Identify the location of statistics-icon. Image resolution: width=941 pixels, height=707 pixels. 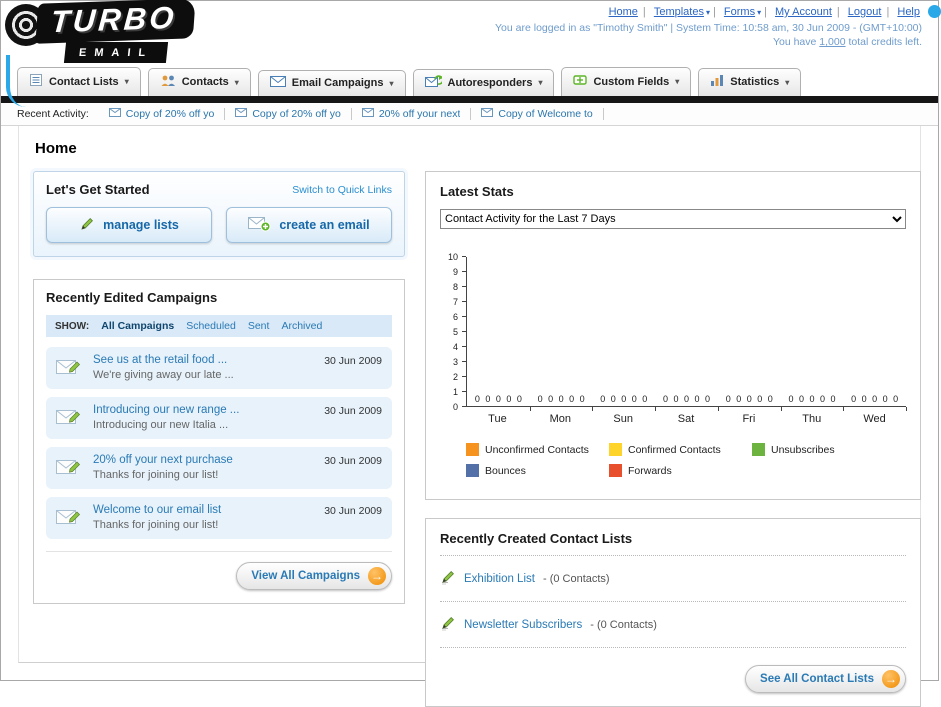
(717, 82).